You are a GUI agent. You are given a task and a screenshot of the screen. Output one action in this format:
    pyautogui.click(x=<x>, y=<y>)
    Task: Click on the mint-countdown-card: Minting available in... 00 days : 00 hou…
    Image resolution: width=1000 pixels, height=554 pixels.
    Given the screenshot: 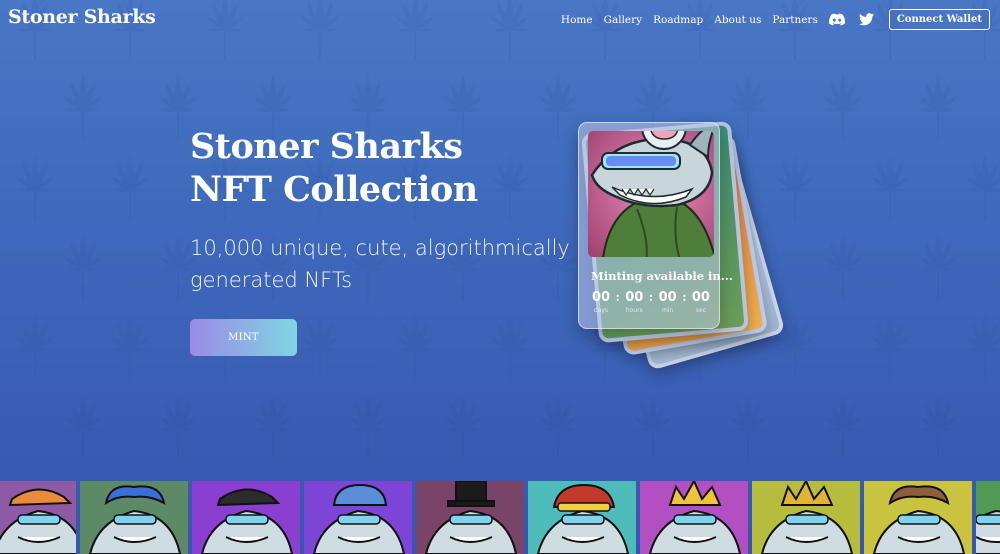 What is the action you would take?
    pyautogui.click(x=655, y=225)
    